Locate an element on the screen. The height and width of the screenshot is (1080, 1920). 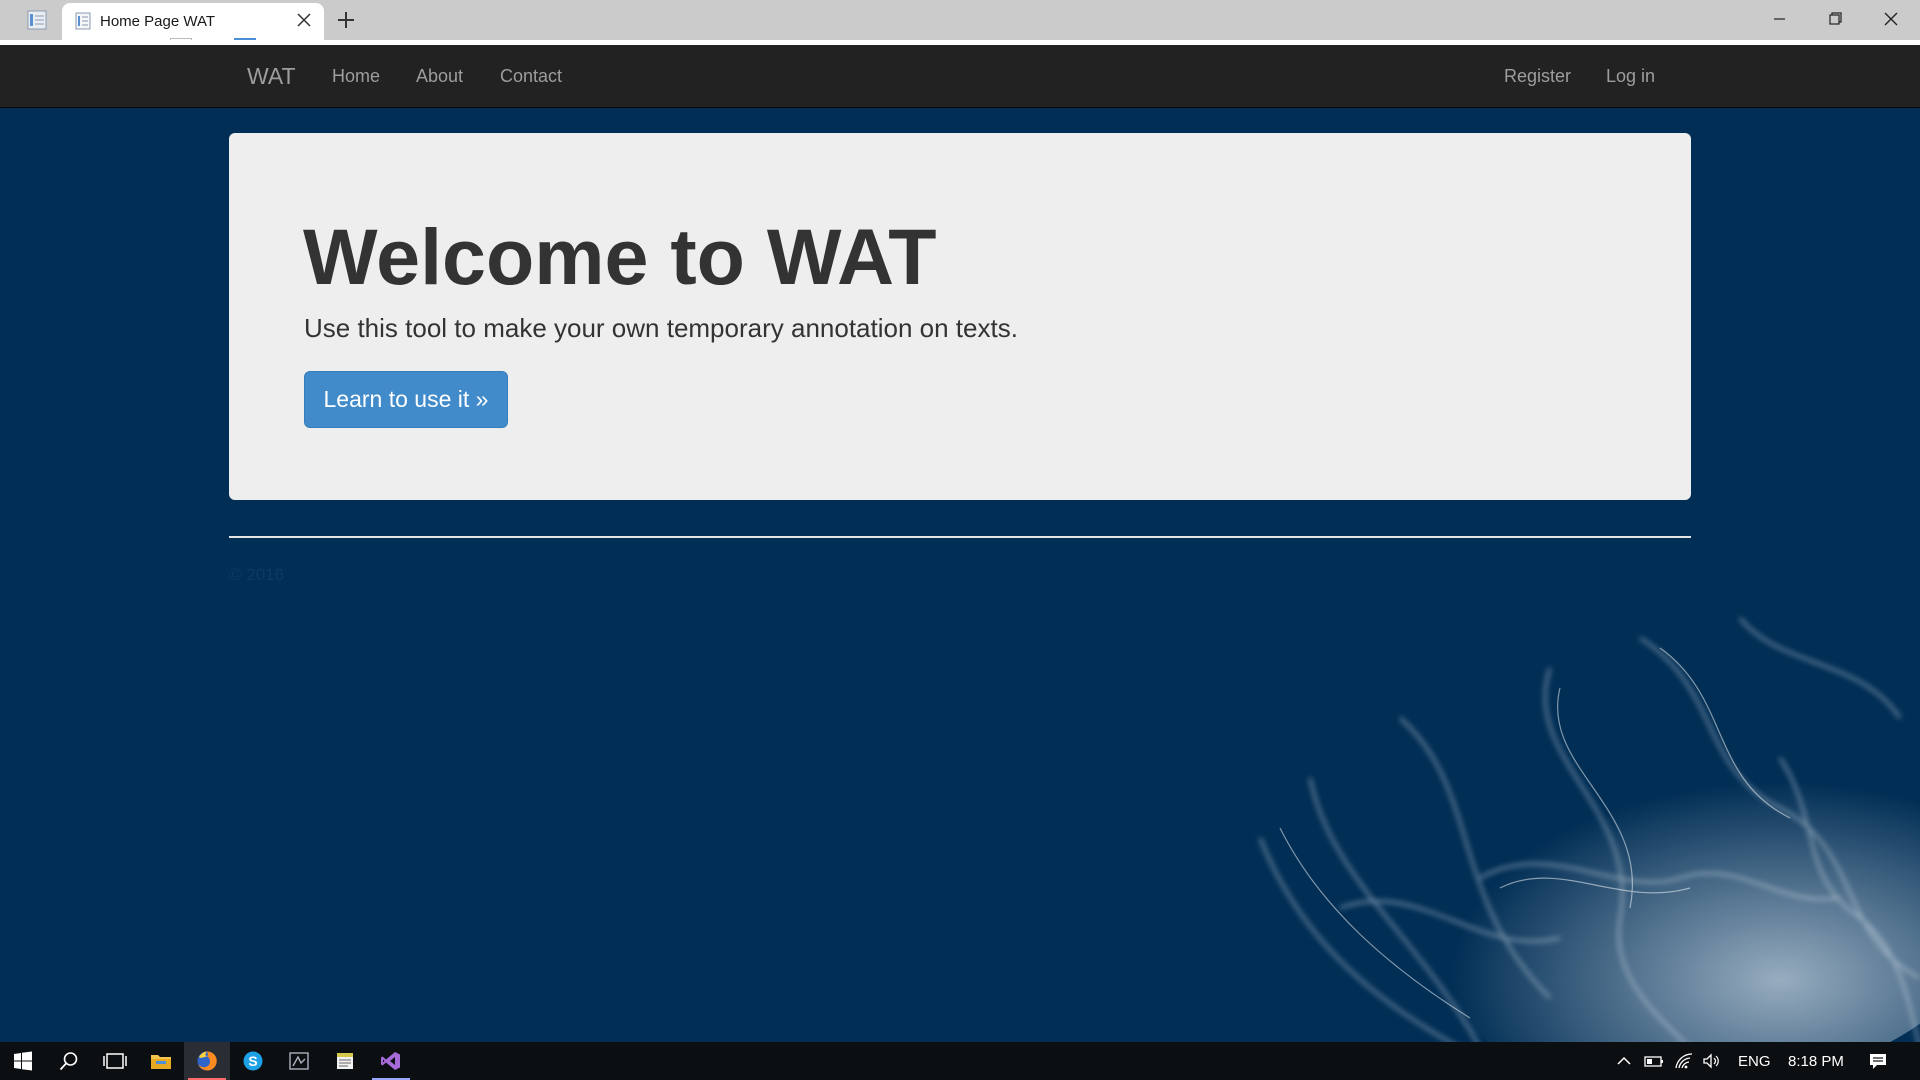
smoke-wallpaper-image is located at coordinates (1589, 829).